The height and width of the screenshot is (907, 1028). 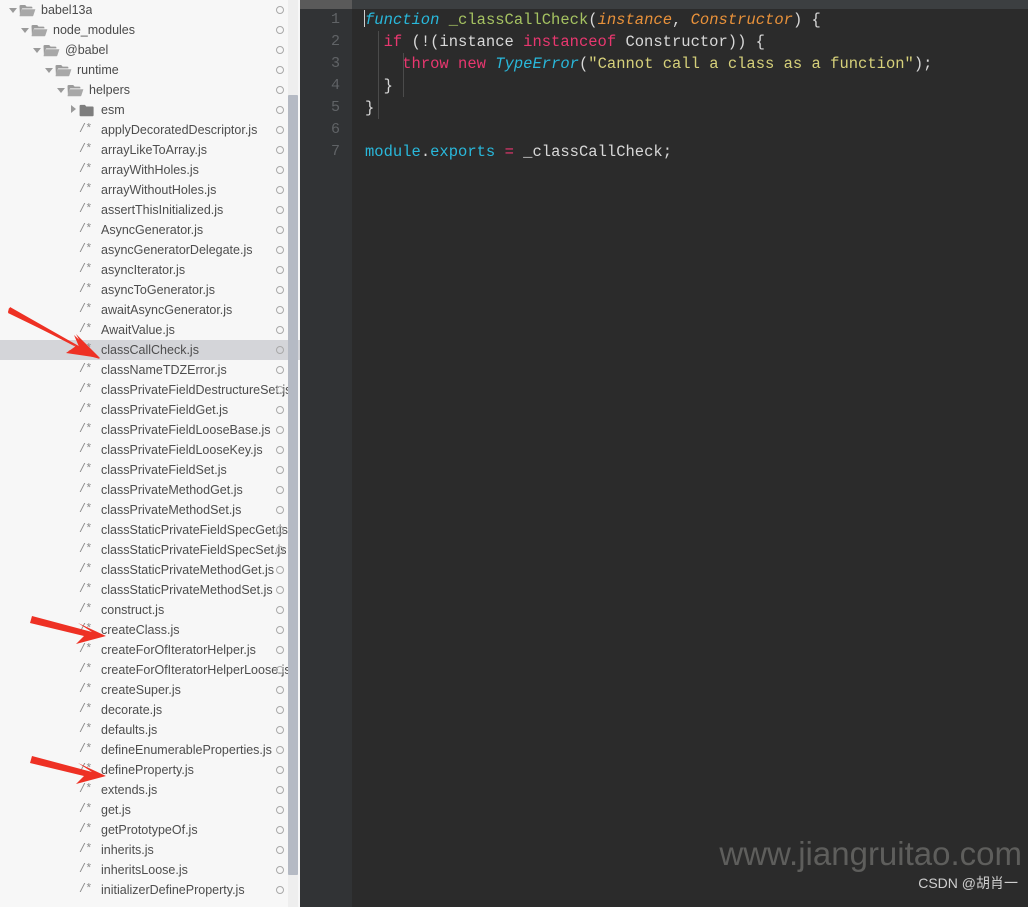 I want to click on code-line, so click(x=690, y=130).